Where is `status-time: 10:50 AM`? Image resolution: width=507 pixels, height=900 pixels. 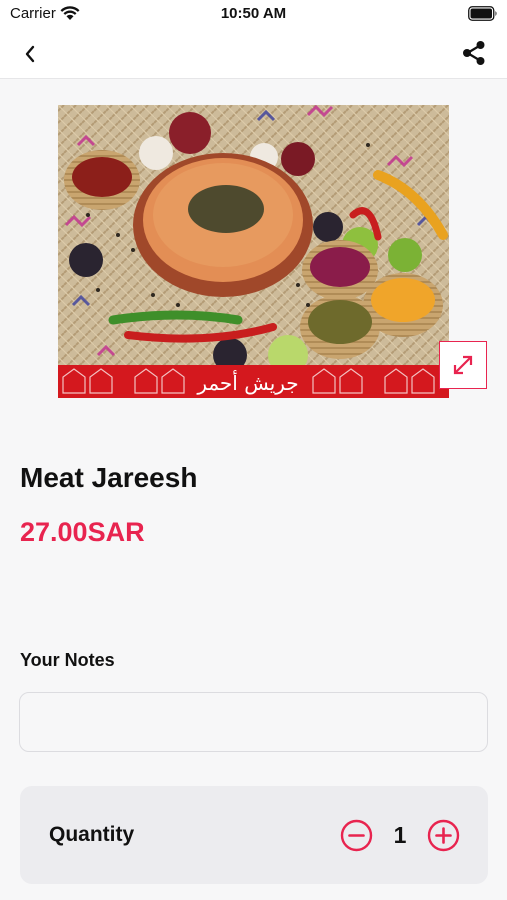
status-time: 10:50 AM is located at coordinates (253, 13).